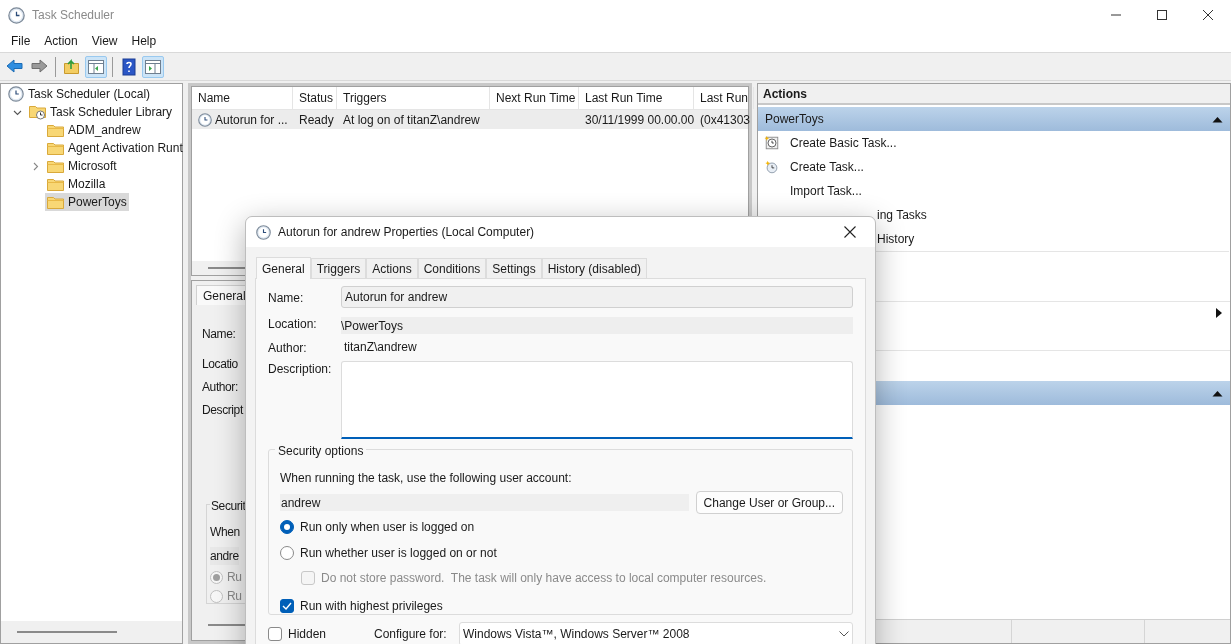 The height and width of the screenshot is (644, 1231). Describe the element at coordinates (452, 268) in the screenshot. I see `tab: Conditions` at that location.